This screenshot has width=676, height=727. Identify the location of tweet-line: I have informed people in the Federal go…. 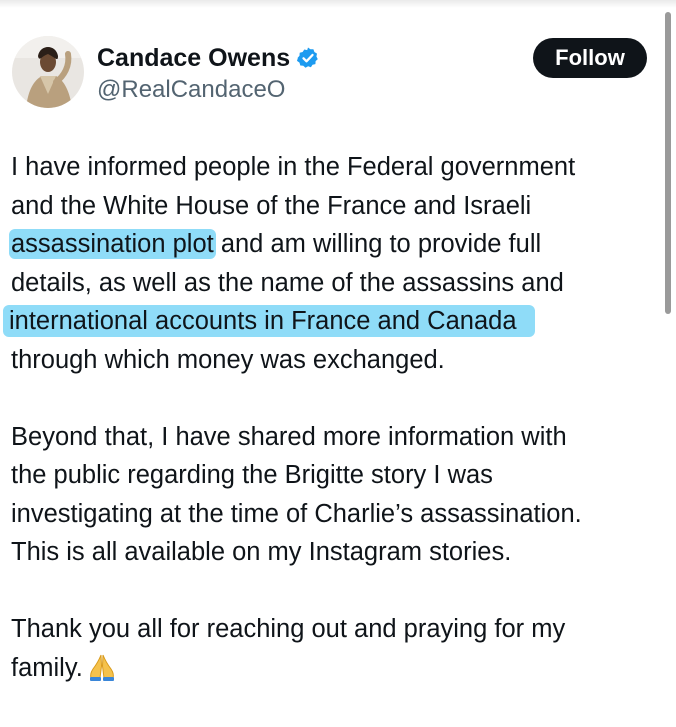
(293, 167).